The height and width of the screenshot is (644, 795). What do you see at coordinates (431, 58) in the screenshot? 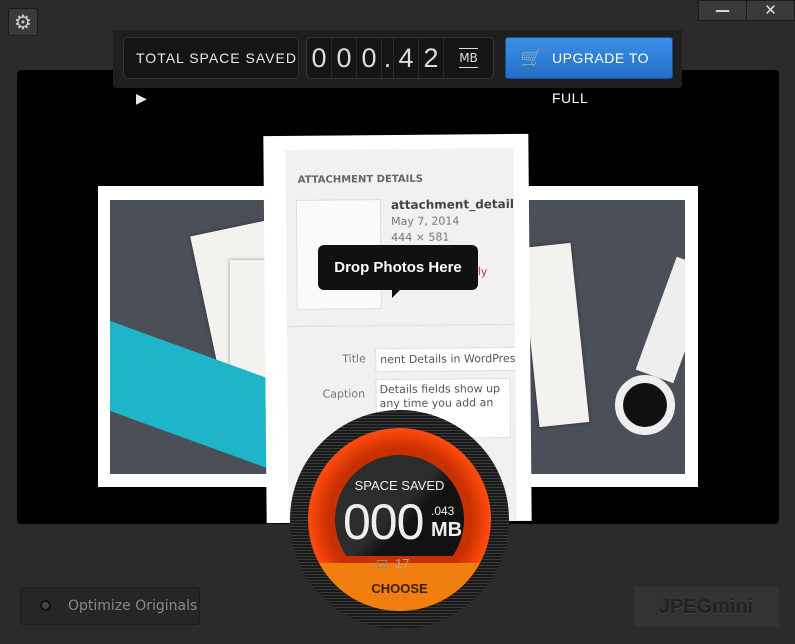
I see `counter-digit: 2` at bounding box center [431, 58].